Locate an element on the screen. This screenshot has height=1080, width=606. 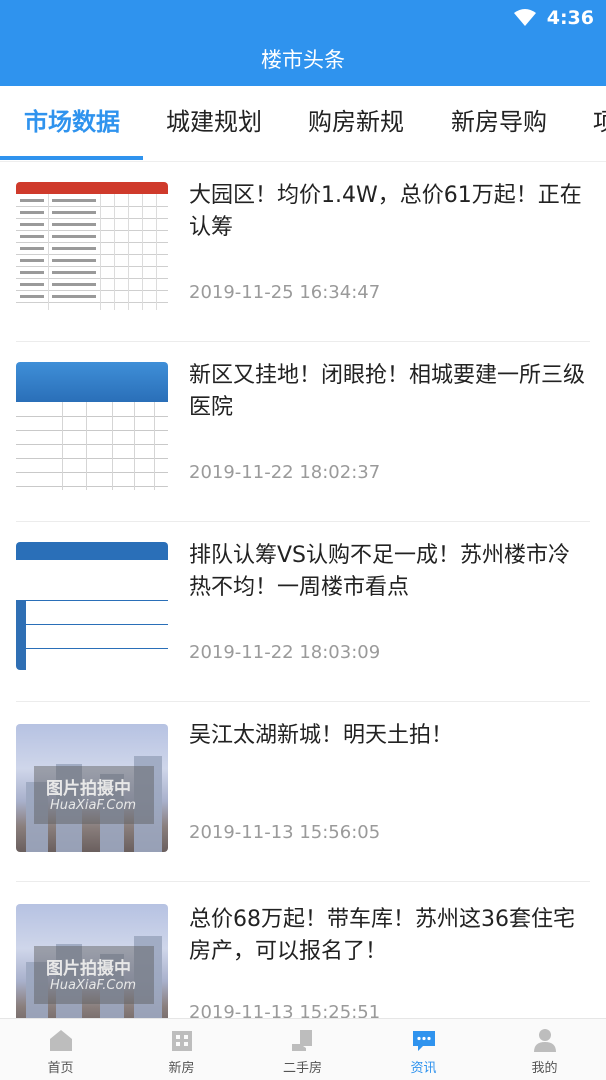
bottom-navigation: 首页 新房 二手房 资讯 我的 is located at coordinates (303, 1049).